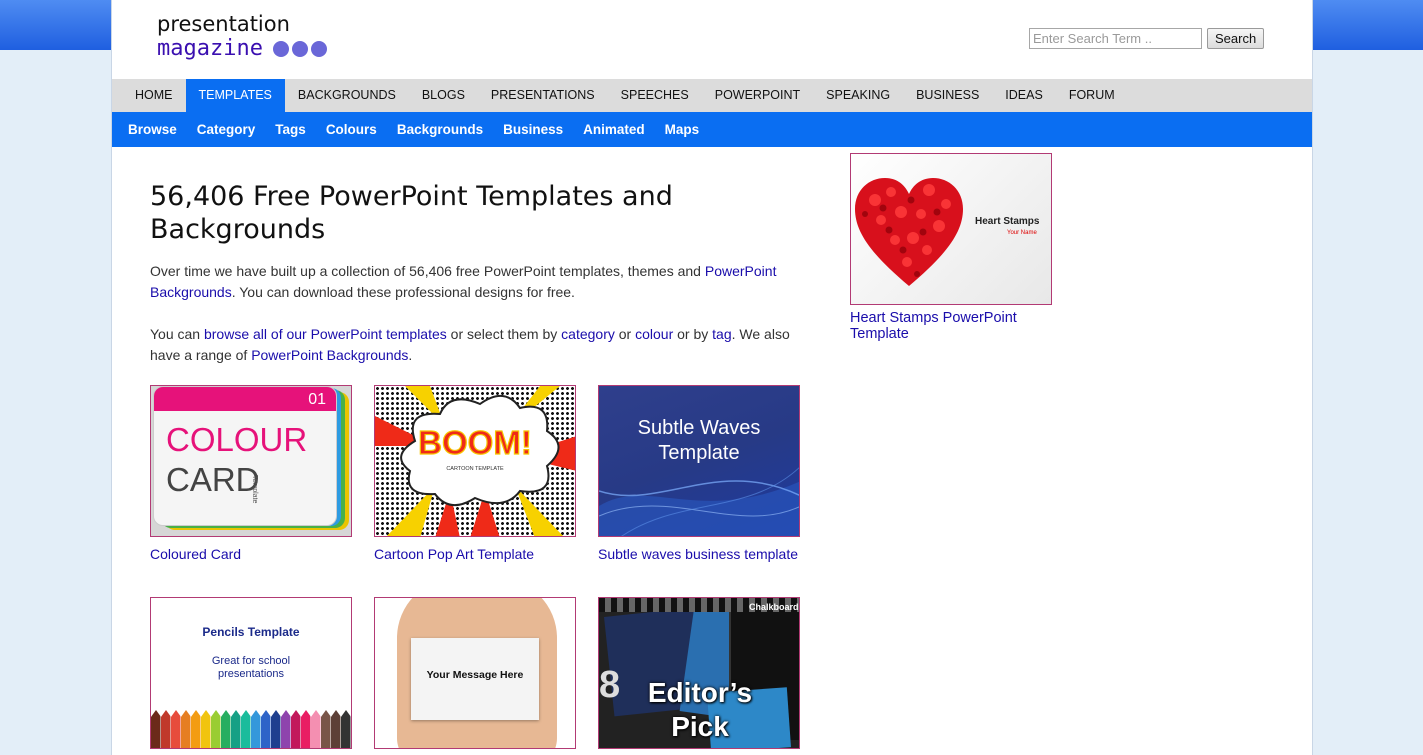  Describe the element at coordinates (1115, 38) in the screenshot. I see `search-input` at that location.